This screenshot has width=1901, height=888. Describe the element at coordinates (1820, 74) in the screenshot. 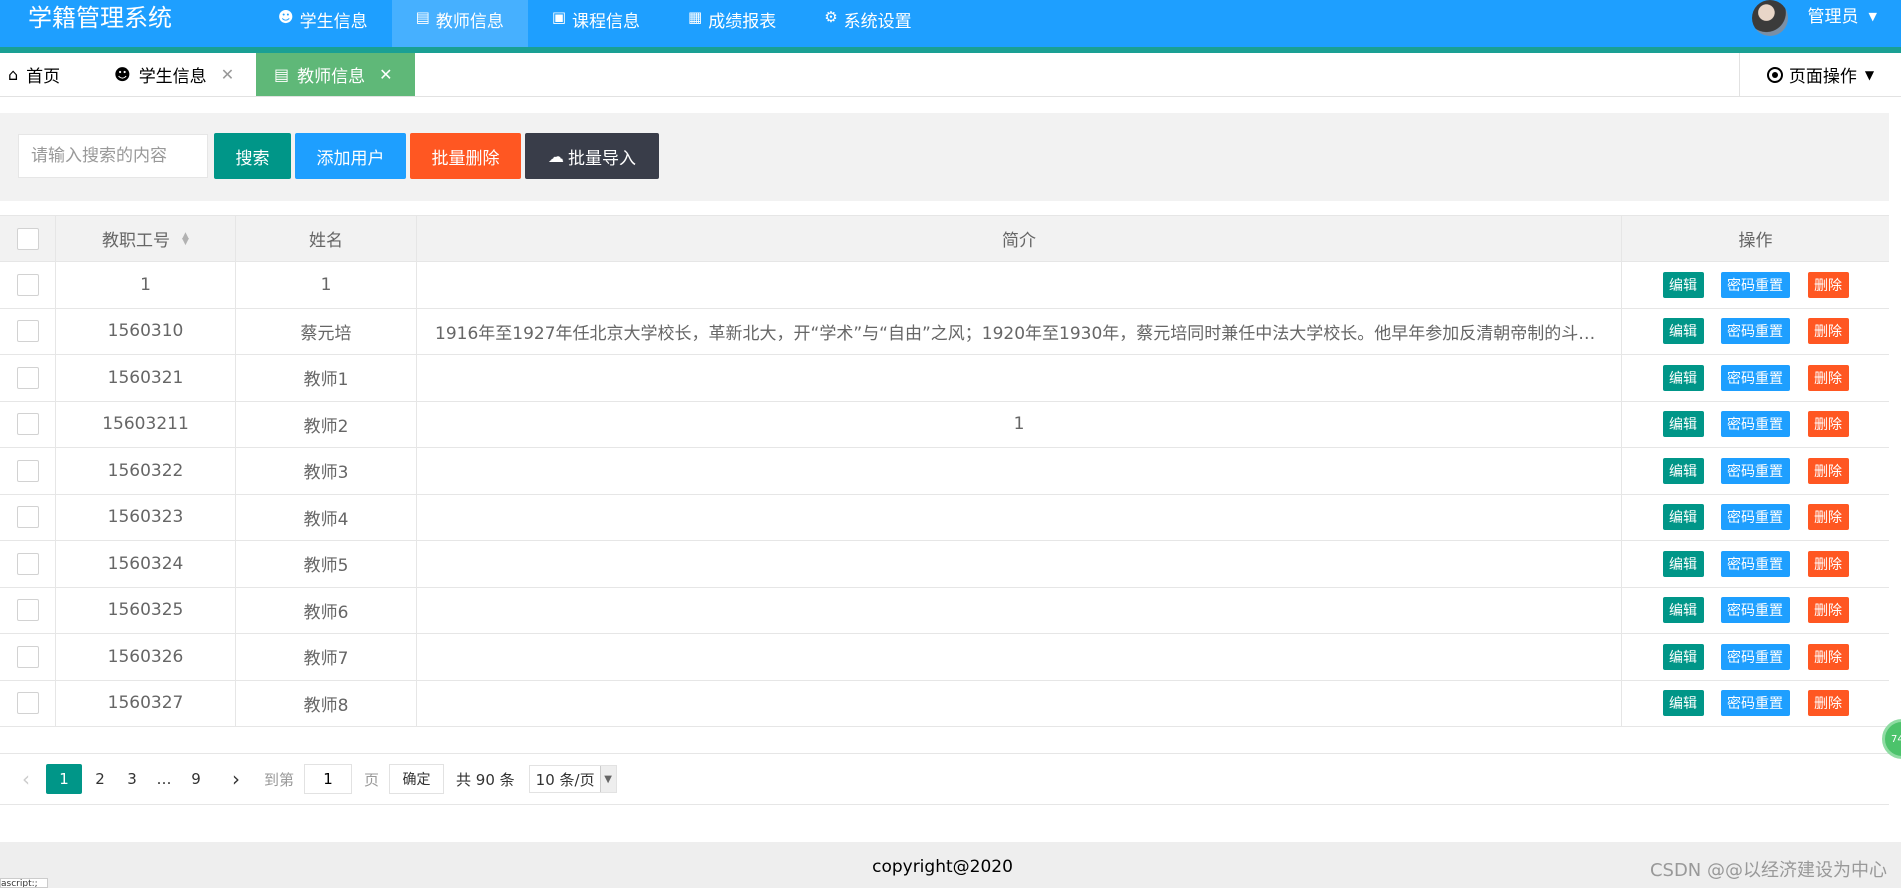

I see `page-operations-menu: 页面操作 ▼` at that location.